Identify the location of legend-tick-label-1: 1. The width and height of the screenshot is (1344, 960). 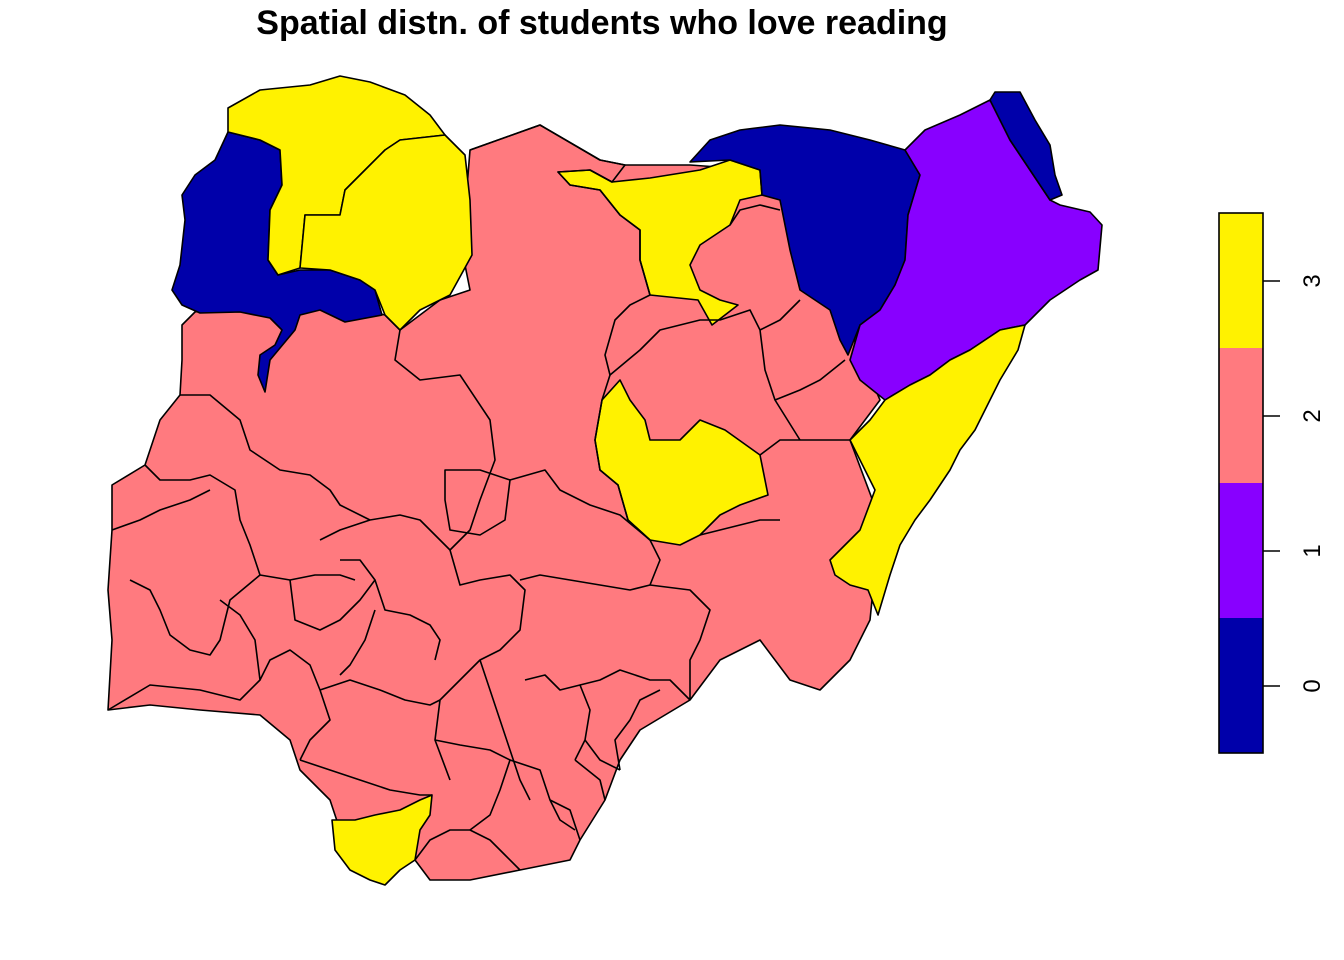
(1312, 550).